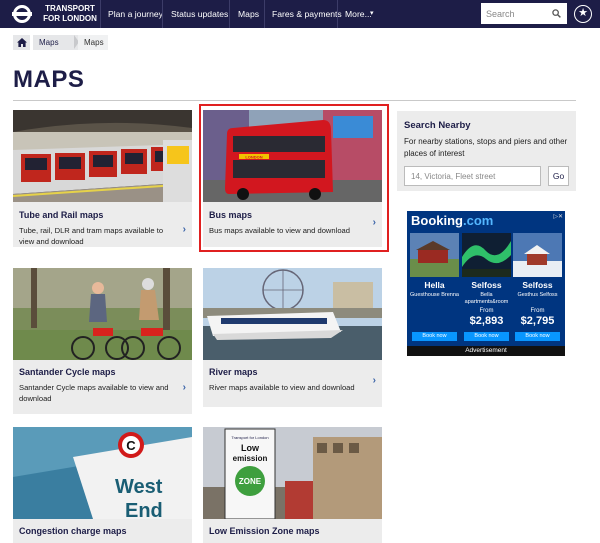 The image size is (600, 543). I want to click on chevron-down-icon: ▾, so click(372, 14).